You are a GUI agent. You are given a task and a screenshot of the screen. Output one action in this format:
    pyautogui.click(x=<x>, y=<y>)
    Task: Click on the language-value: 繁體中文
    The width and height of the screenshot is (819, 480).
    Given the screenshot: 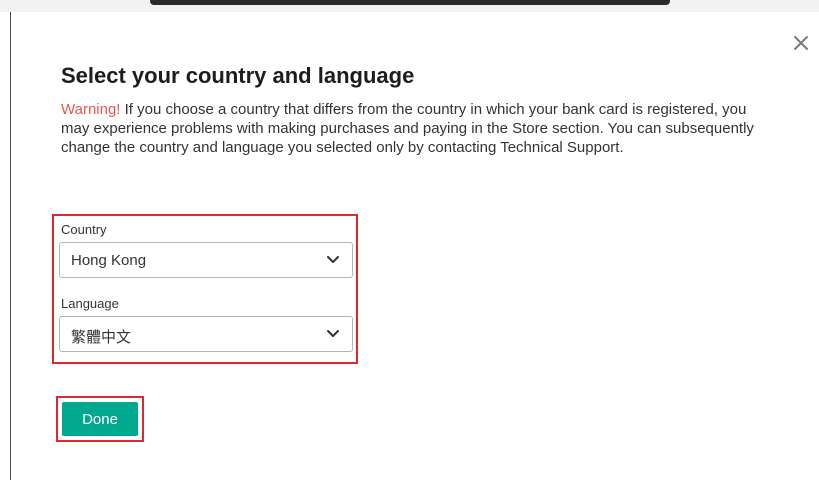 What is the action you would take?
    pyautogui.click(x=101, y=337)
    